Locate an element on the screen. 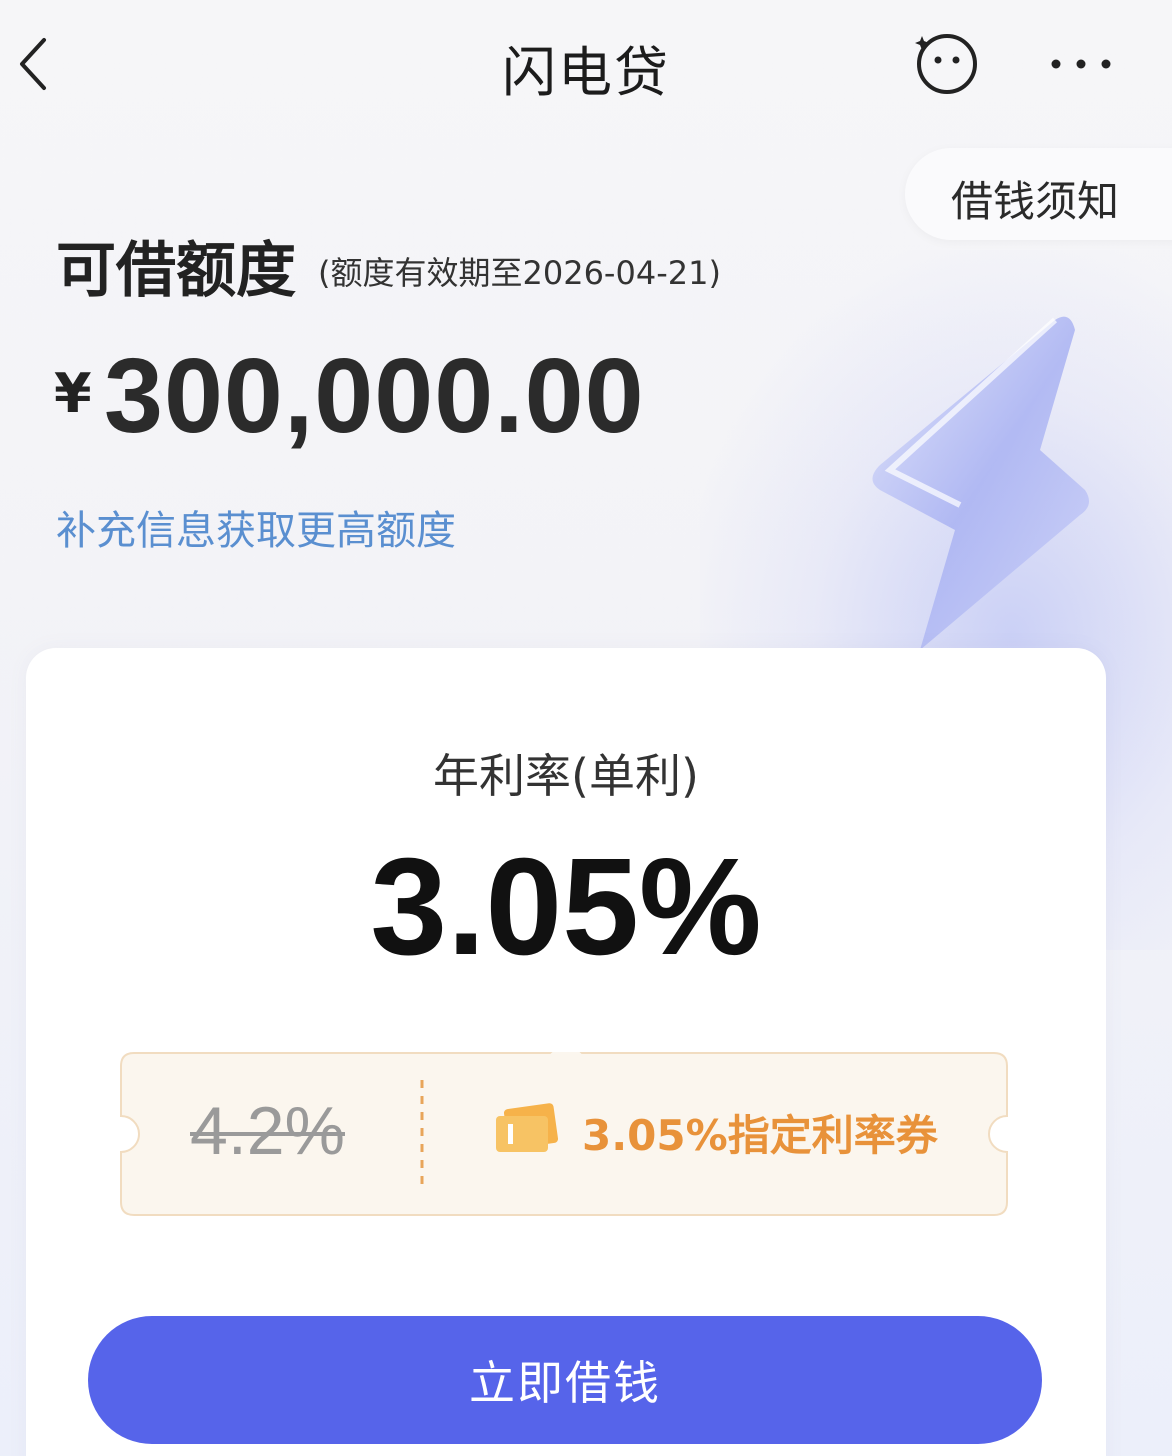  ticket-icon is located at coordinates (527, 1127).